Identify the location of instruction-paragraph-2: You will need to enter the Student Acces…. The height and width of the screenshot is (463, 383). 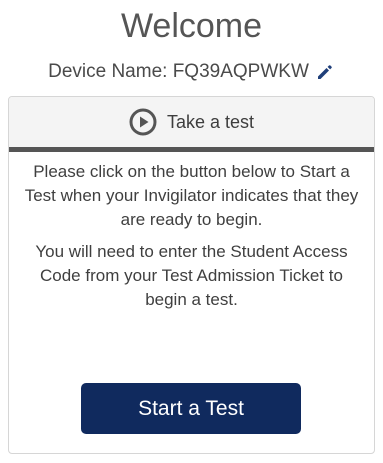
(191, 275).